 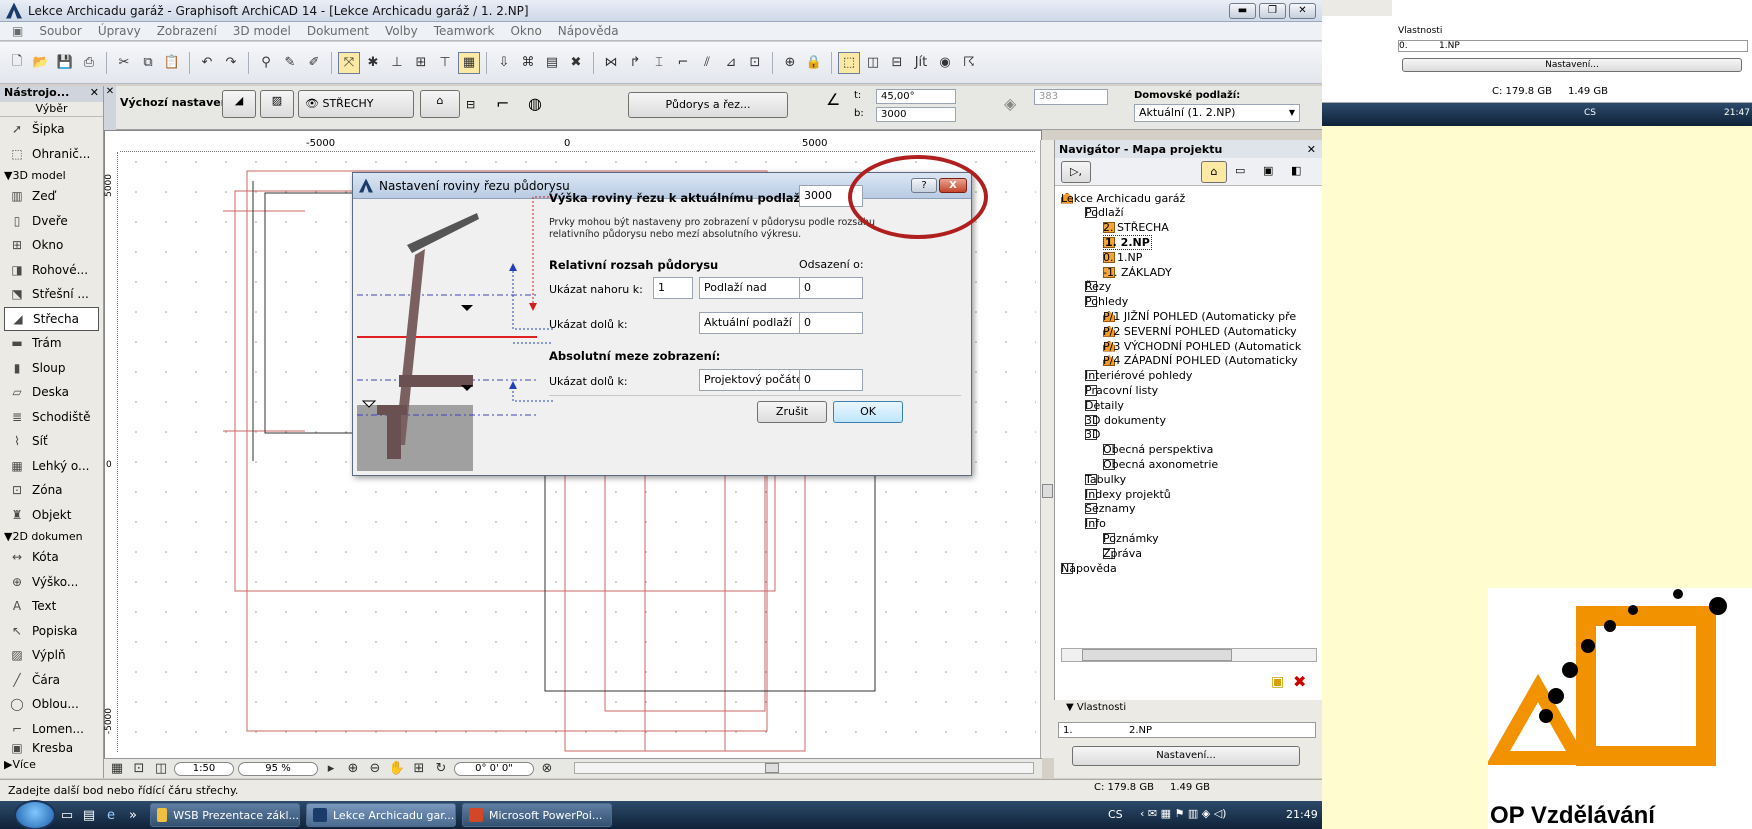 What do you see at coordinates (51, 748) in the screenshot?
I see `tool-drawing: ▣ Kresba` at bounding box center [51, 748].